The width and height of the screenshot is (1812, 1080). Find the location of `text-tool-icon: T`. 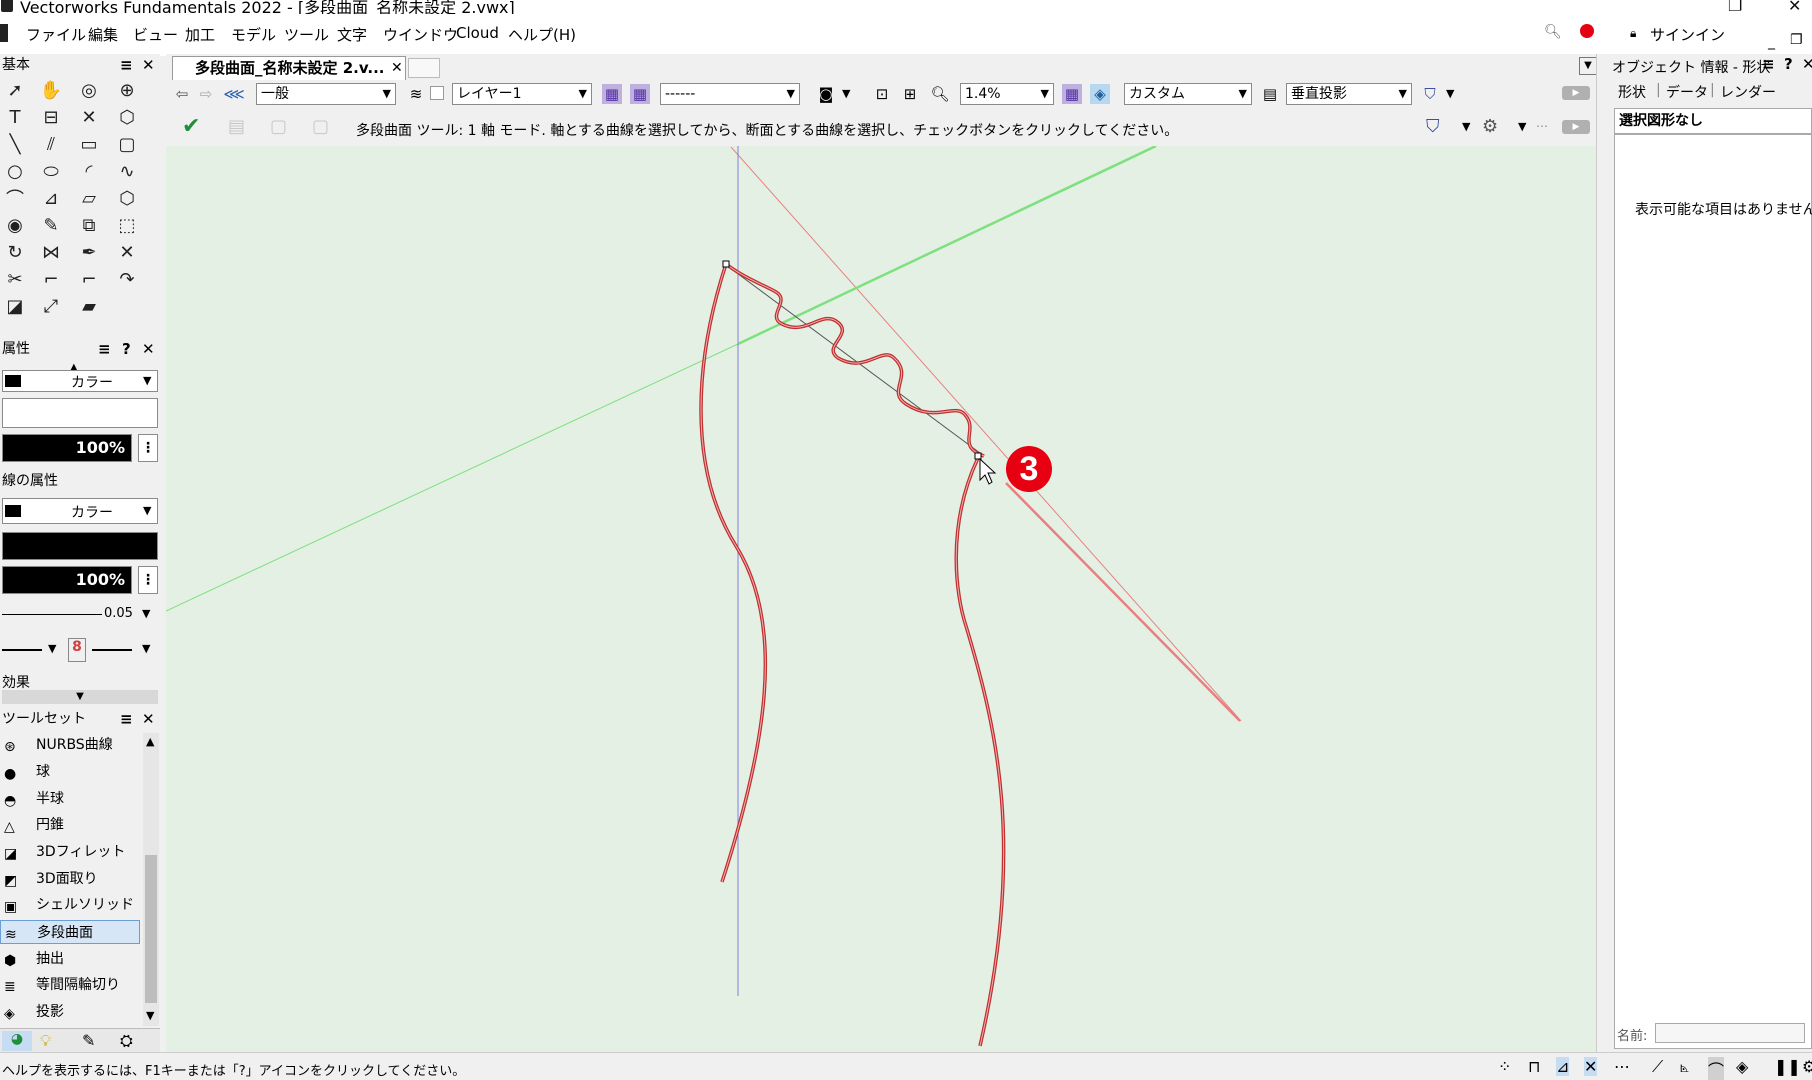

text-tool-icon: T is located at coordinates (15, 117).